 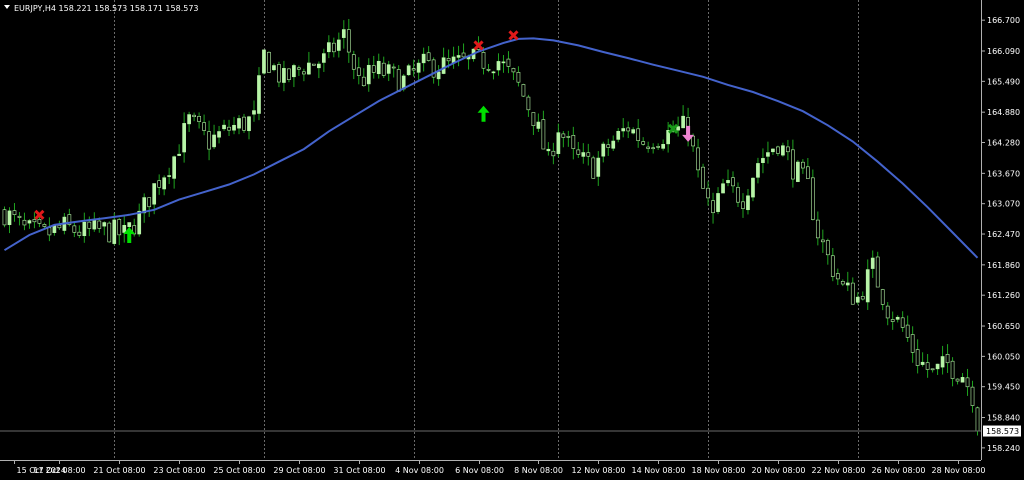 What do you see at coordinates (299, 470) in the screenshot?
I see `x-tick-label: 29 Oct 08:00` at bounding box center [299, 470].